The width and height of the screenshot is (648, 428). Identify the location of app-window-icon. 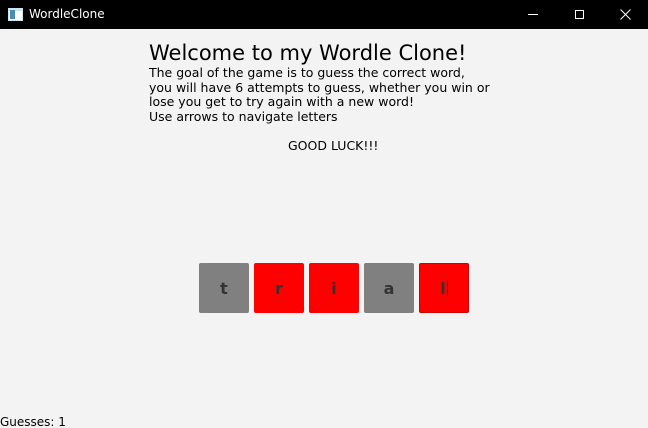
(15, 14).